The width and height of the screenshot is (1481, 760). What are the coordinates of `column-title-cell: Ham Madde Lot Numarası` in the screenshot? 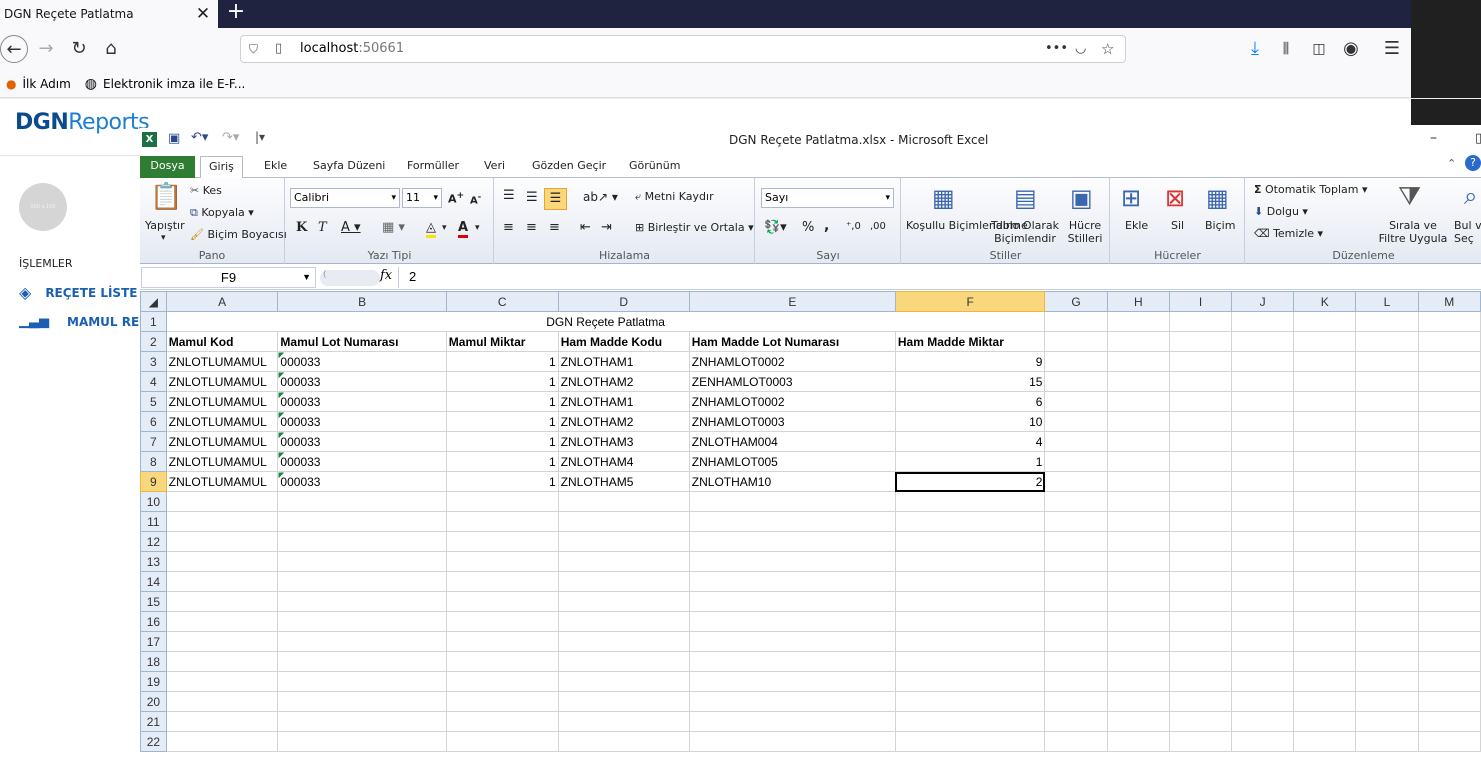 It's located at (792, 341).